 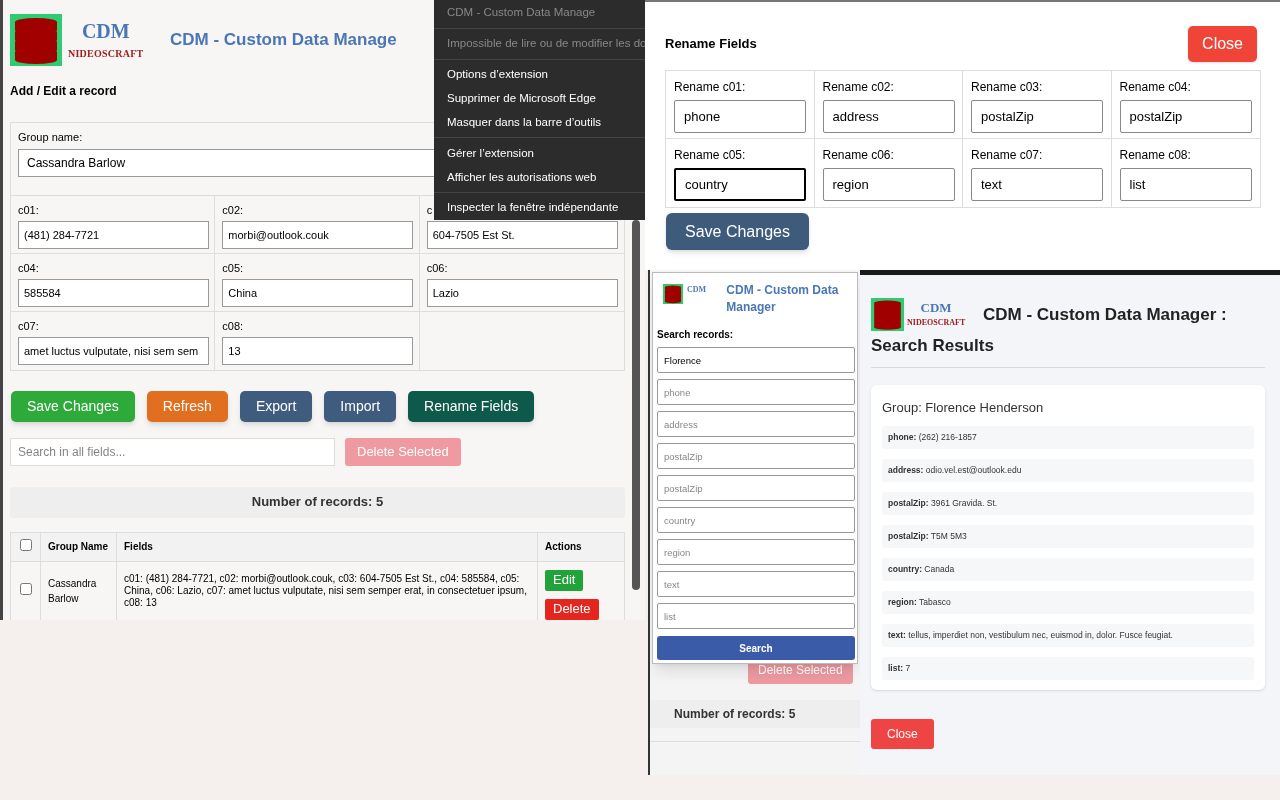 I want to click on result-row: postalZip: 3961 Gravida. St., so click(x=1068, y=503).